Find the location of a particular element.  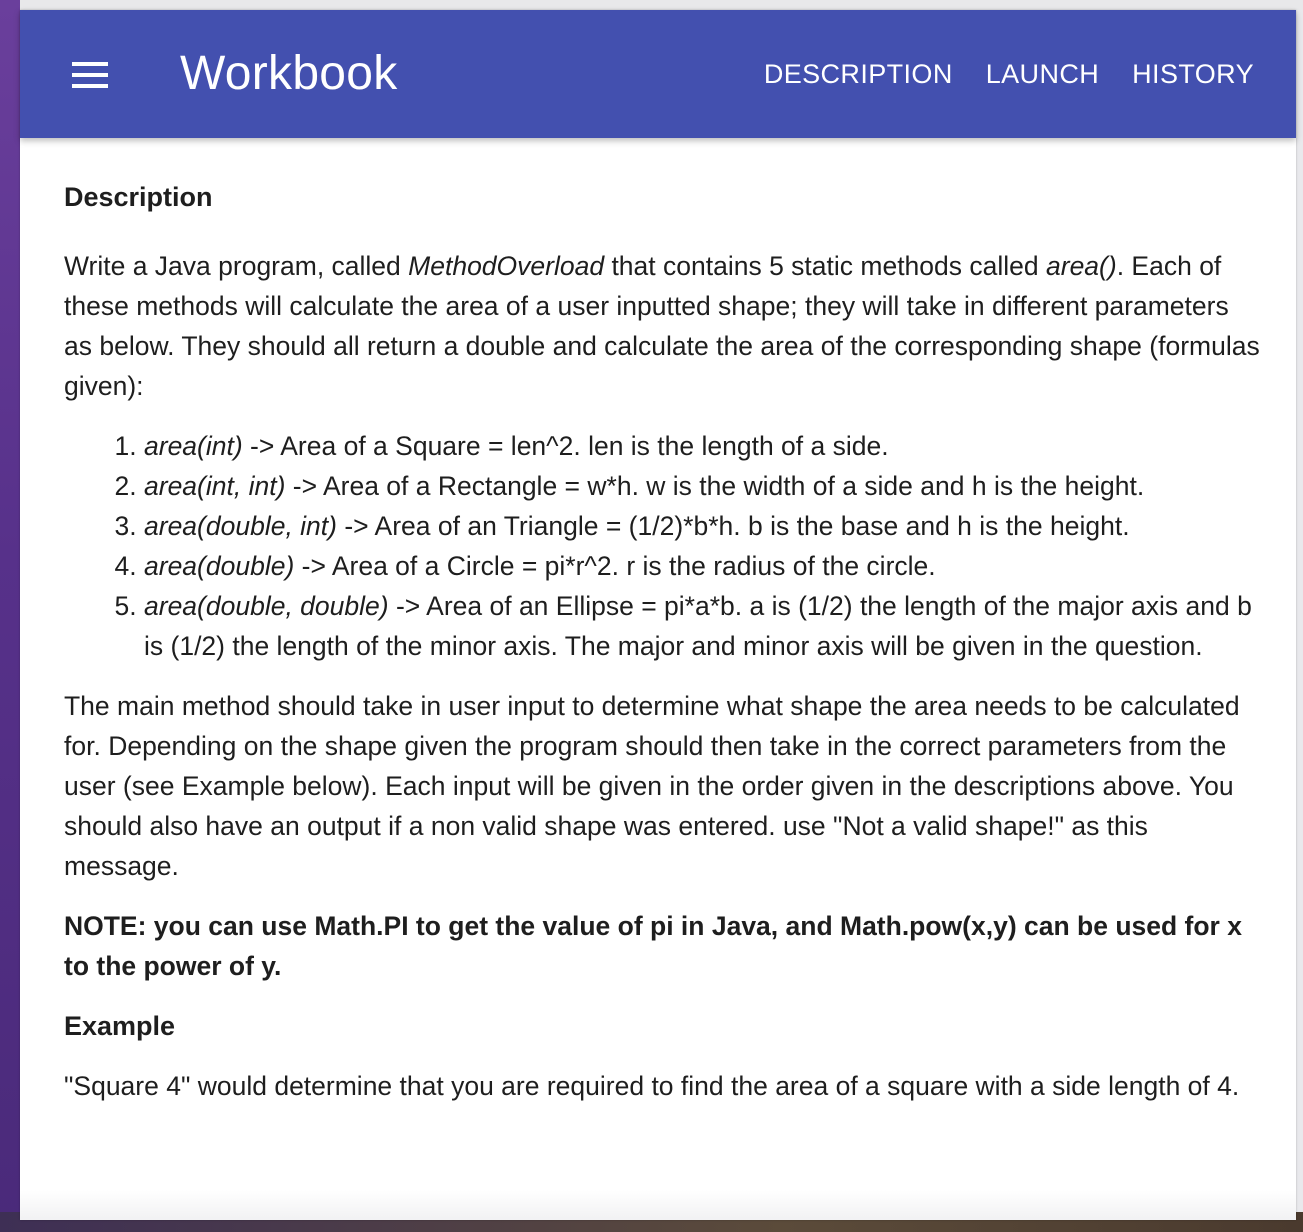

nav-launch: LAUNCH is located at coordinates (1042, 74).